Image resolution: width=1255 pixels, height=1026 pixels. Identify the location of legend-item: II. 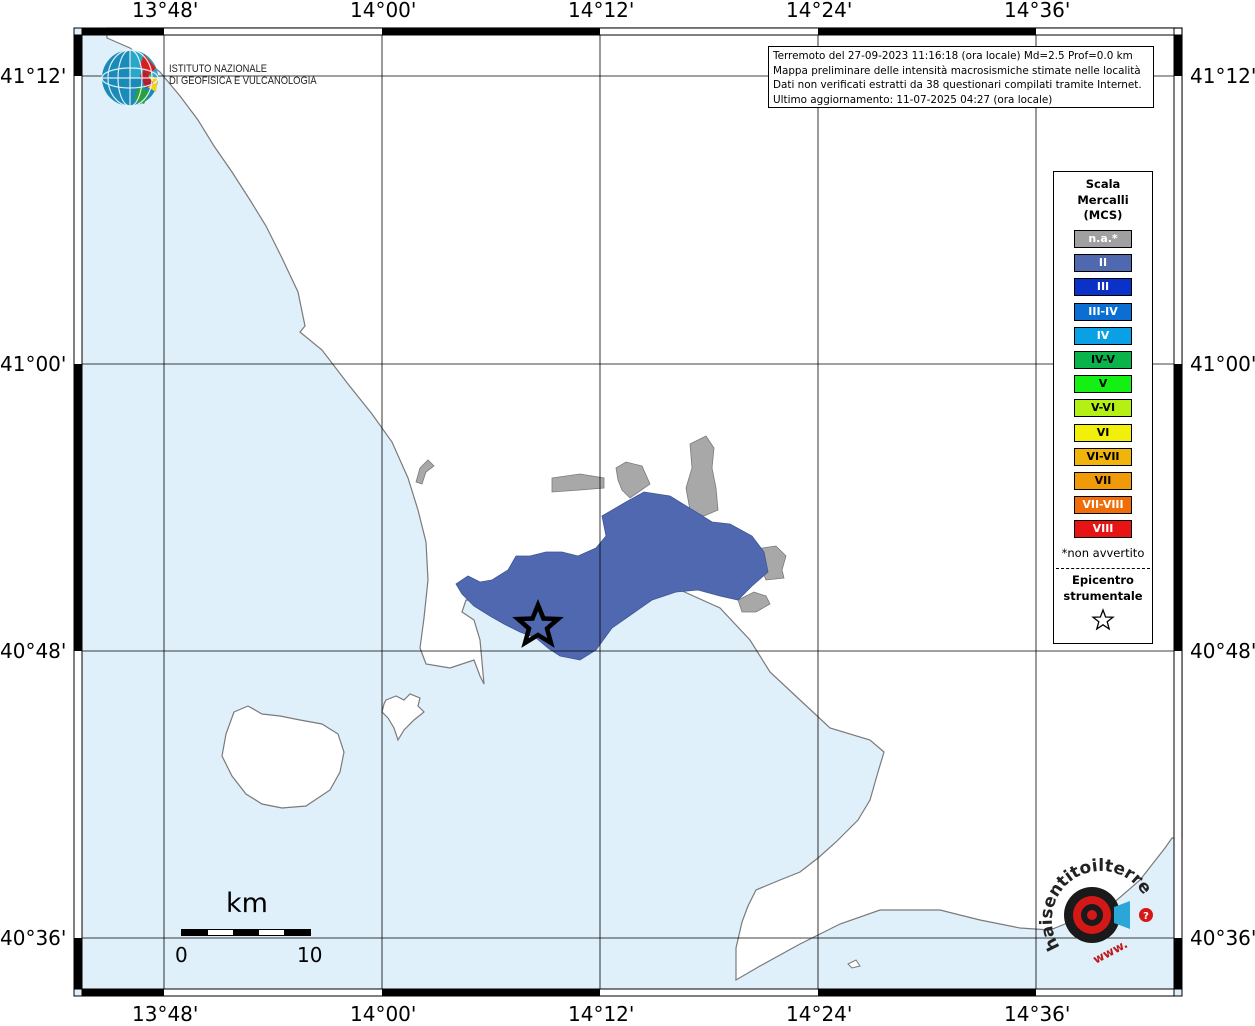
(1103, 263).